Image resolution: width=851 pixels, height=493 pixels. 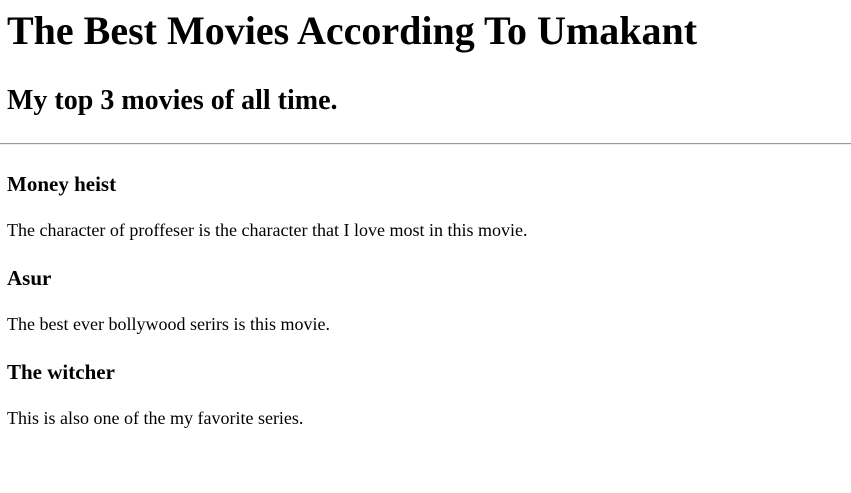 What do you see at coordinates (172, 100) in the screenshot?
I see `page-subtitle: My top 3 movies of all time.` at bounding box center [172, 100].